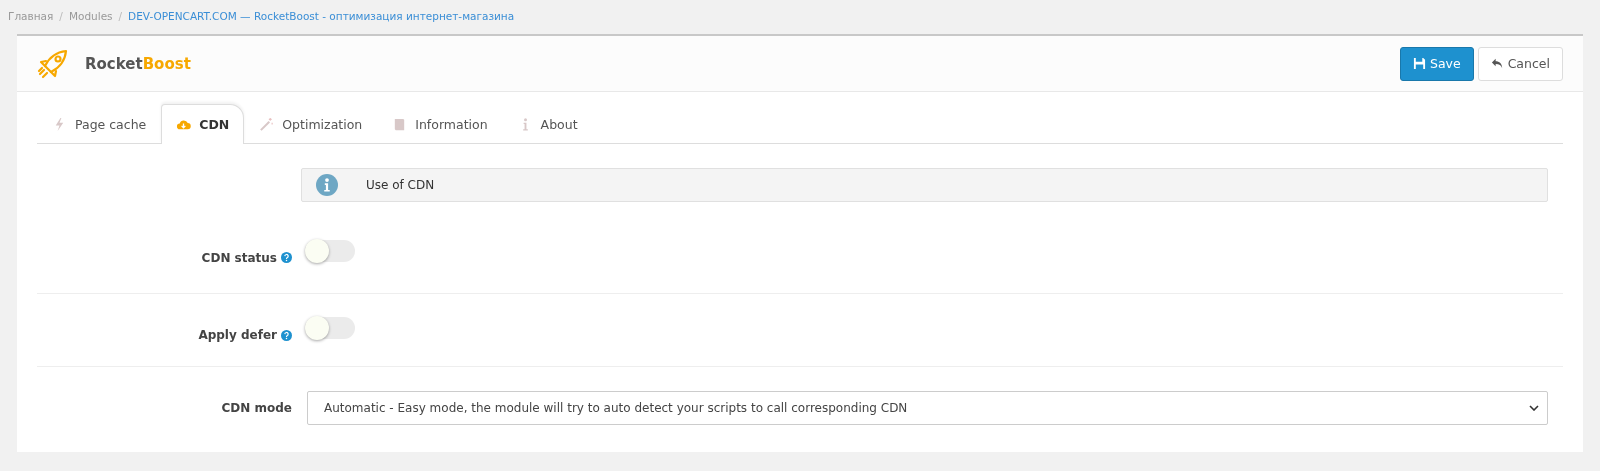 The height and width of the screenshot is (471, 1600). What do you see at coordinates (53, 63) in the screenshot?
I see `rocket-icon` at bounding box center [53, 63].